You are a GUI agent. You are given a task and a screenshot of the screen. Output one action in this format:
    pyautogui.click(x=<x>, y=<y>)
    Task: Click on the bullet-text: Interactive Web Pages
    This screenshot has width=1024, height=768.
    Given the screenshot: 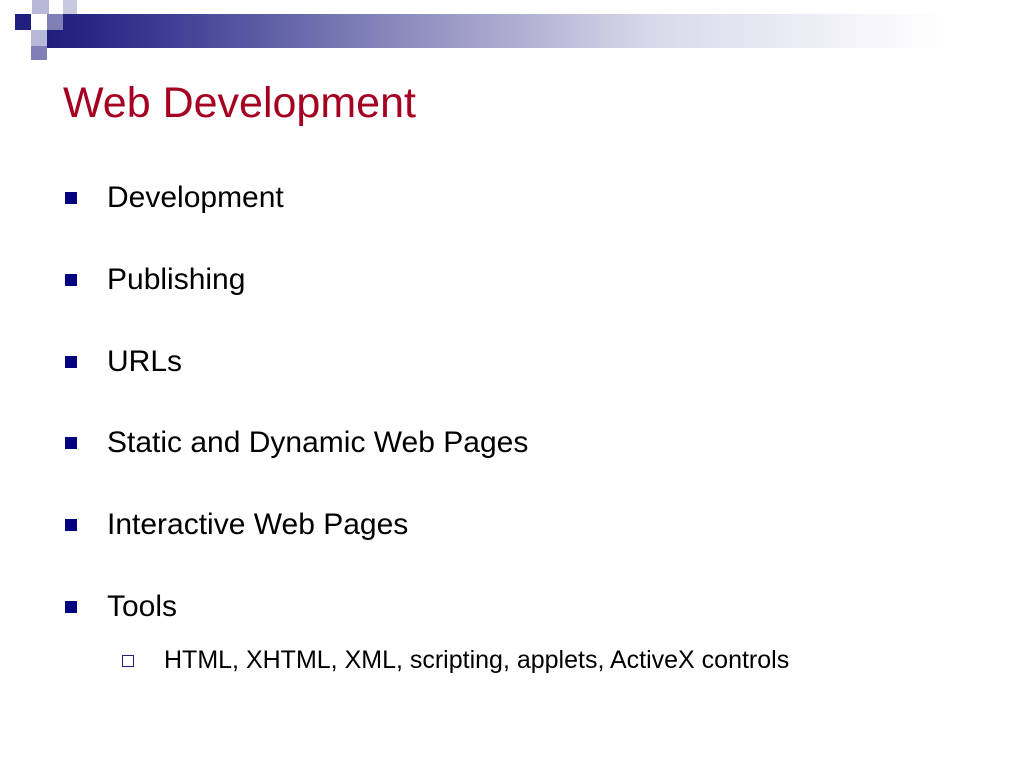 What is the action you would take?
    pyautogui.click(x=258, y=524)
    